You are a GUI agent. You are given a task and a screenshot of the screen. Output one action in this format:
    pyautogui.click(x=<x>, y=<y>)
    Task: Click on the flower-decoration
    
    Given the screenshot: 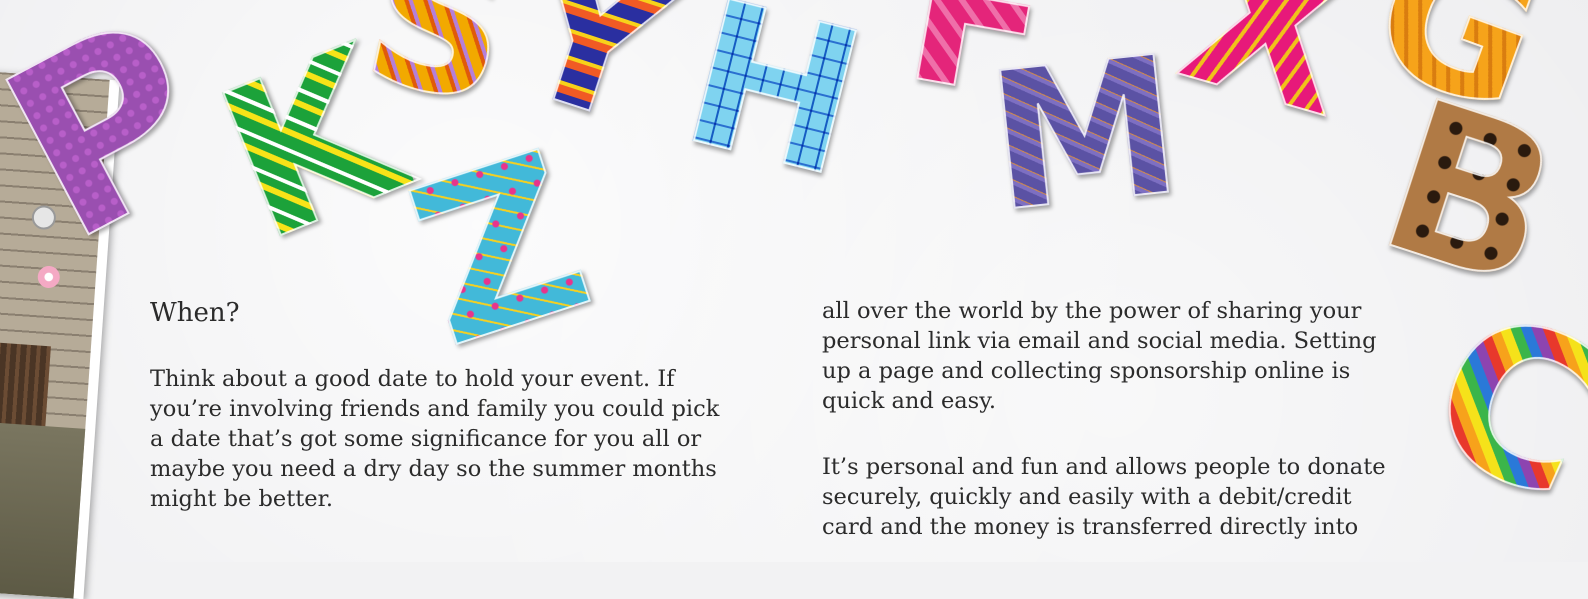 What is the action you would take?
    pyautogui.click(x=49, y=277)
    